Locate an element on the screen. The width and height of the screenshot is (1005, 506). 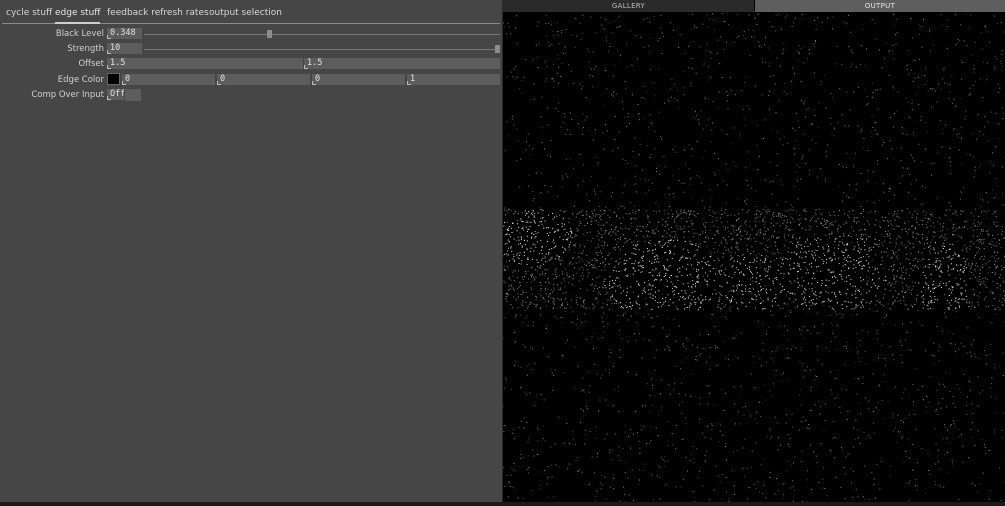
edge-color-g-field: 0 is located at coordinates (263, 79).